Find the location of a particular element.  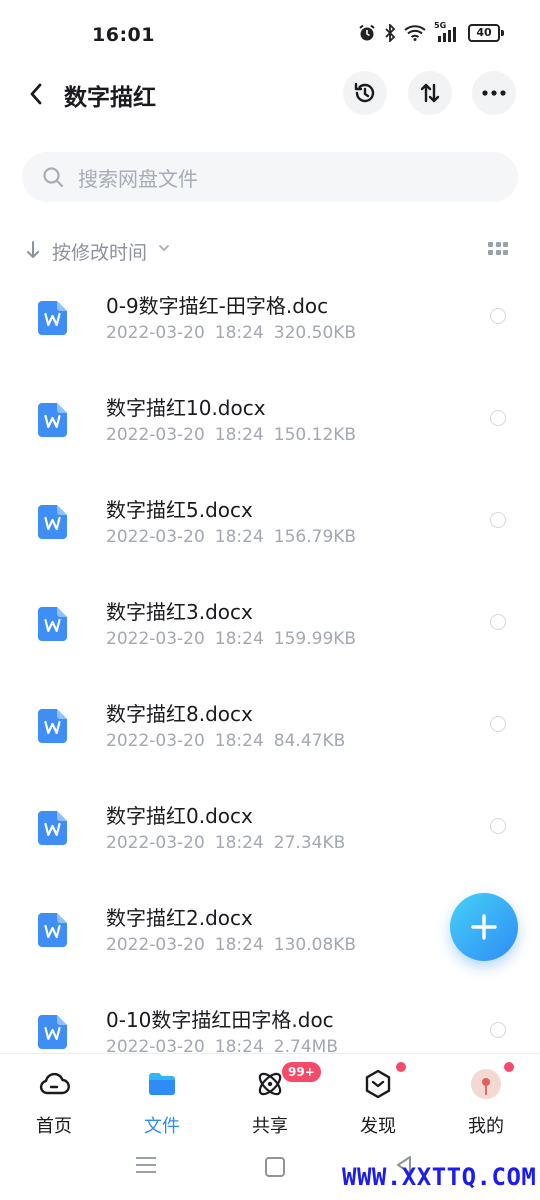

back-button is located at coordinates (36, 94).